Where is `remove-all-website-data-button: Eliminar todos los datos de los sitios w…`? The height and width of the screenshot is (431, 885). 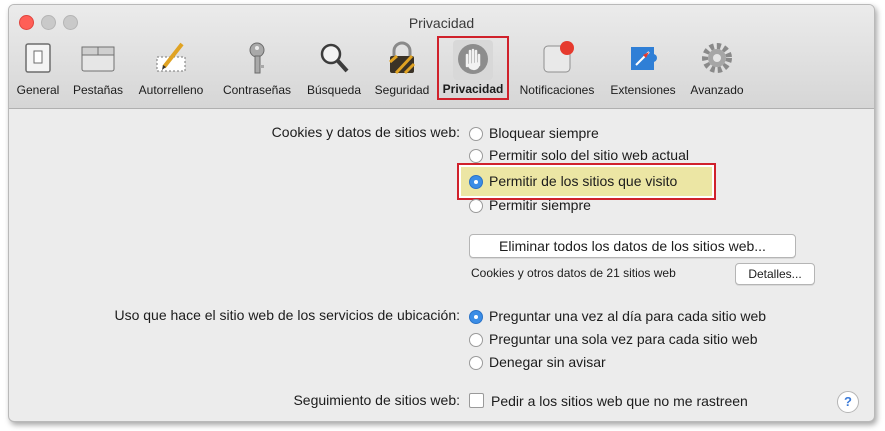
remove-all-website-data-button: Eliminar todos los datos de los sitios w… is located at coordinates (632, 246).